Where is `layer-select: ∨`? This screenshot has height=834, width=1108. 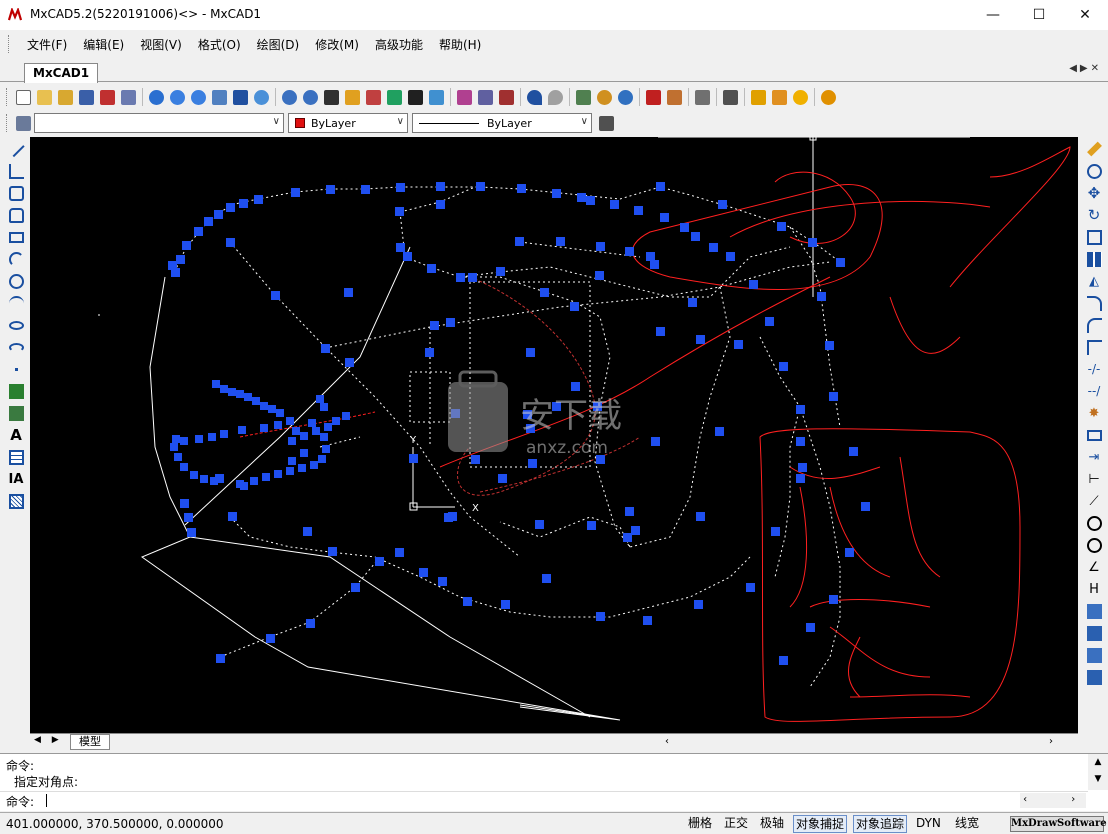
layer-select: ∨ is located at coordinates (159, 123).